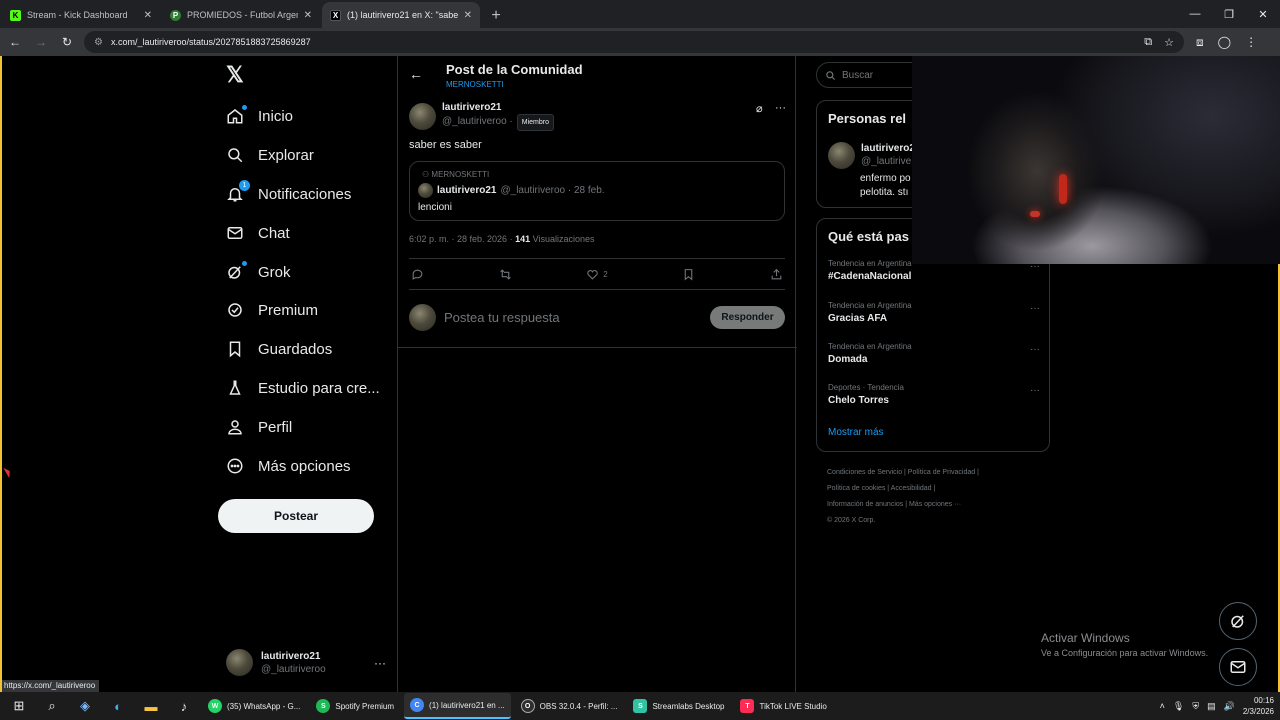 The image size is (1280, 720). What do you see at coordinates (1258, 706) in the screenshot?
I see `clock: 00:16 2/3/2026` at bounding box center [1258, 706].